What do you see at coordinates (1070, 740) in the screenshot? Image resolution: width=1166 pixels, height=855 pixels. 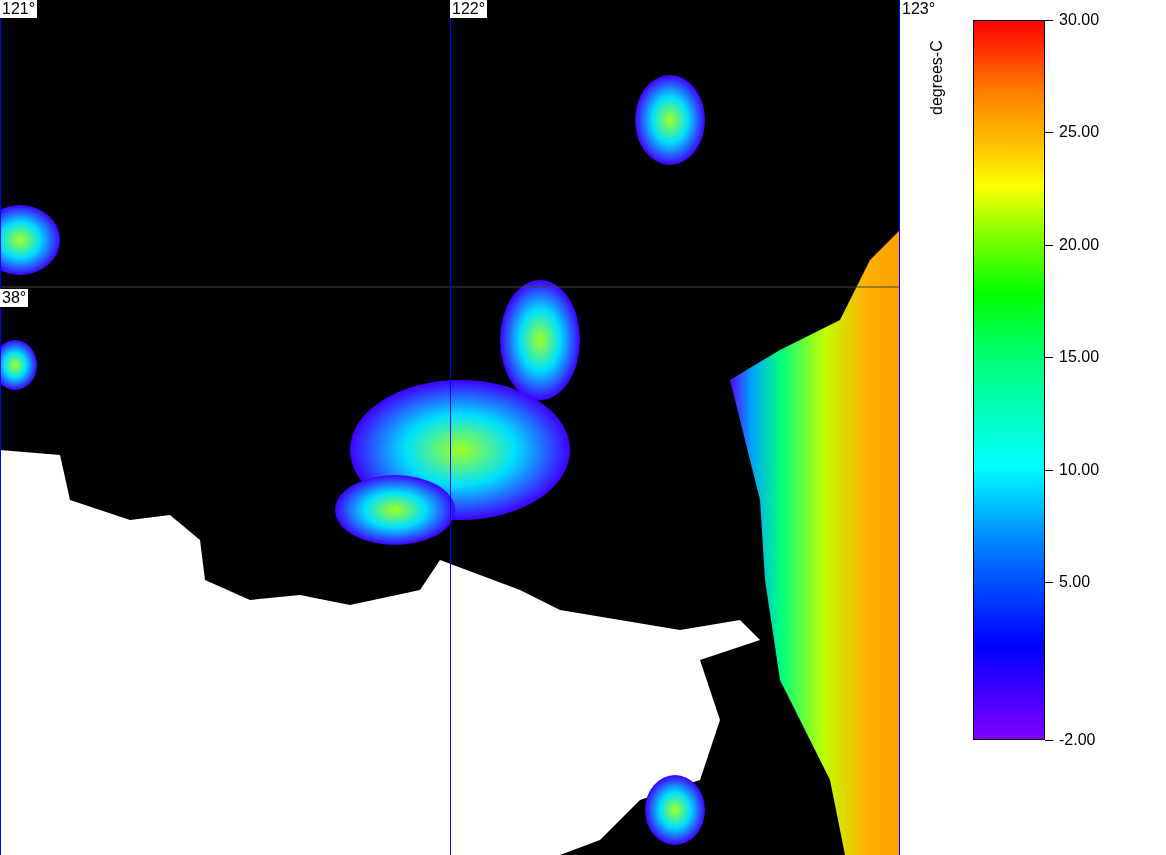 I see `colorbar-tick-label: -2.00` at bounding box center [1070, 740].